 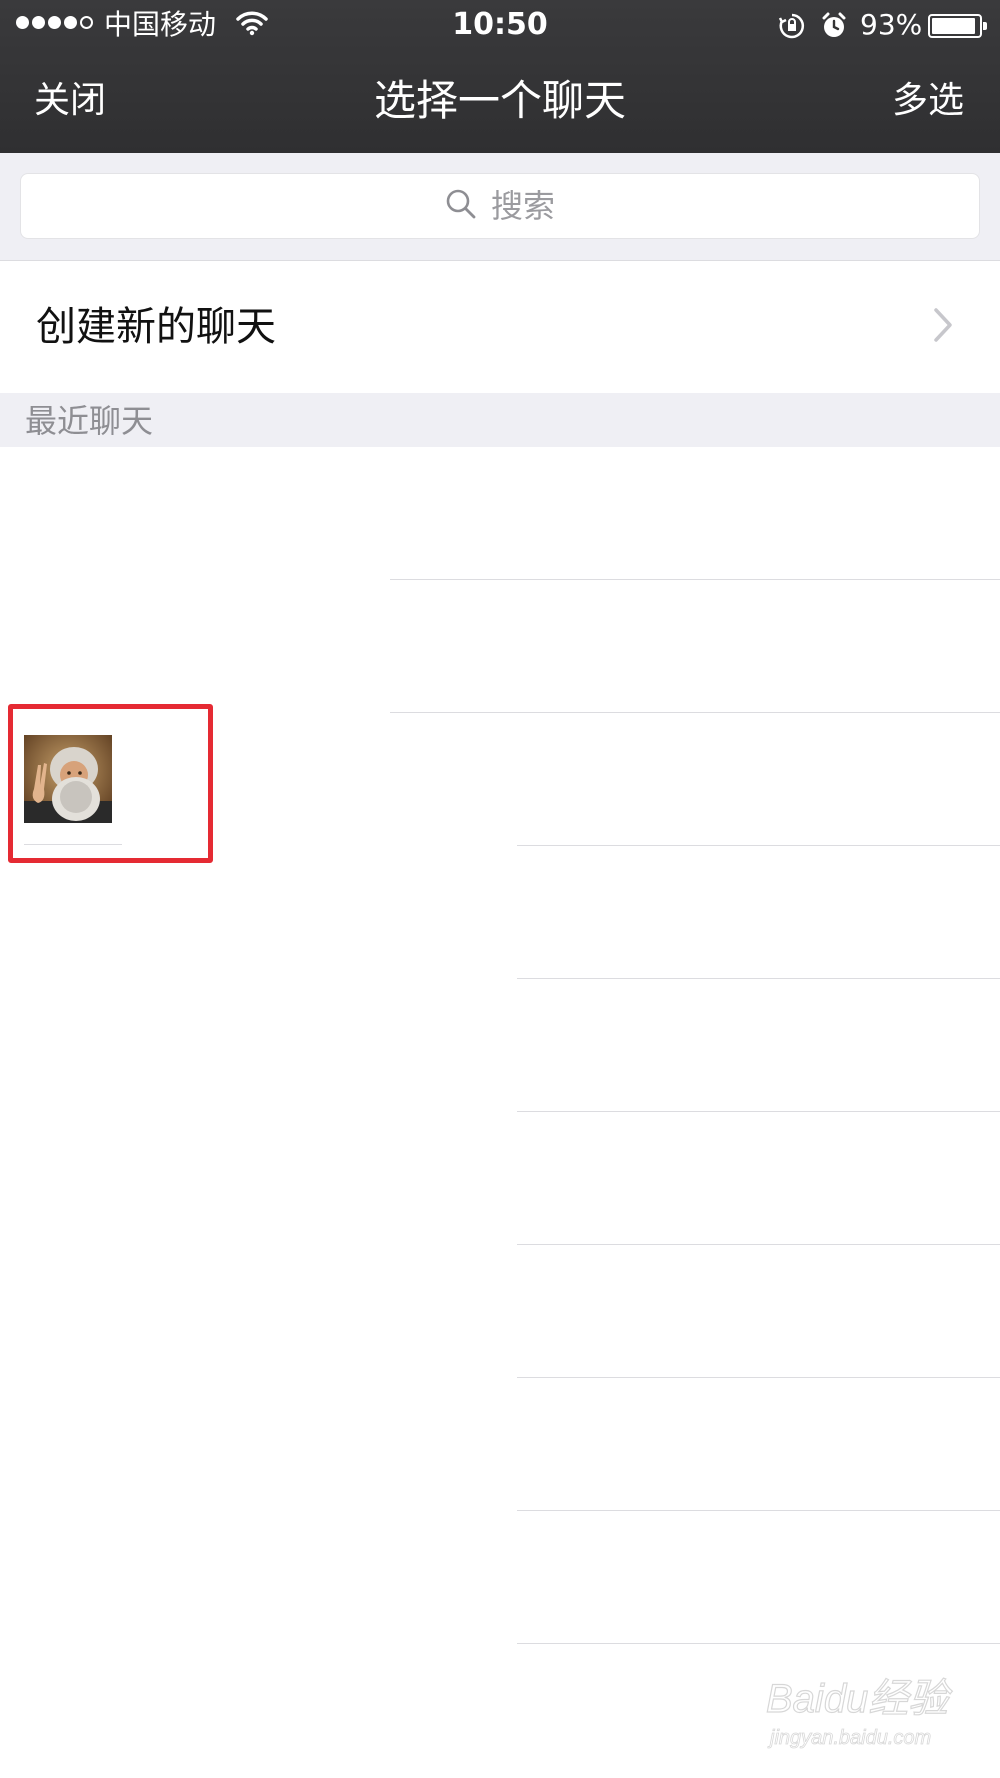 What do you see at coordinates (110, 783) in the screenshot?
I see `highlight-box` at bounding box center [110, 783].